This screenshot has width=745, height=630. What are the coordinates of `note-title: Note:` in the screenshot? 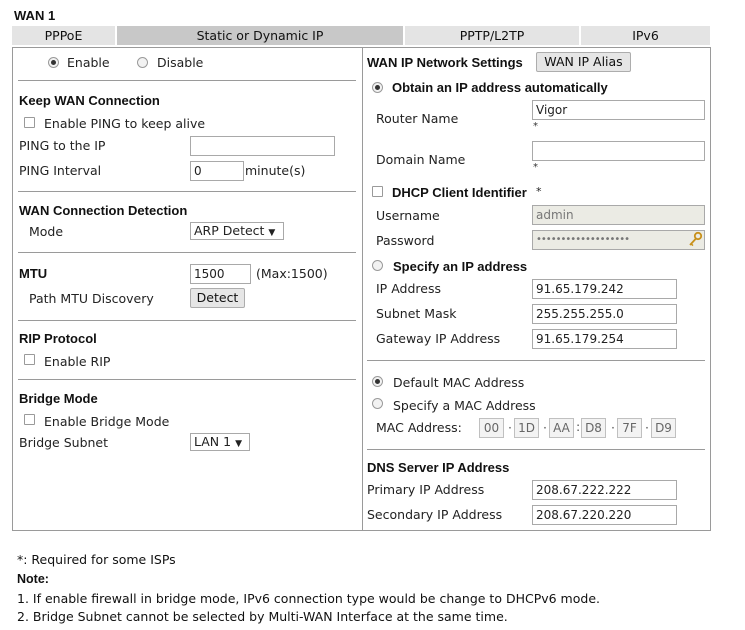 It's located at (33, 579).